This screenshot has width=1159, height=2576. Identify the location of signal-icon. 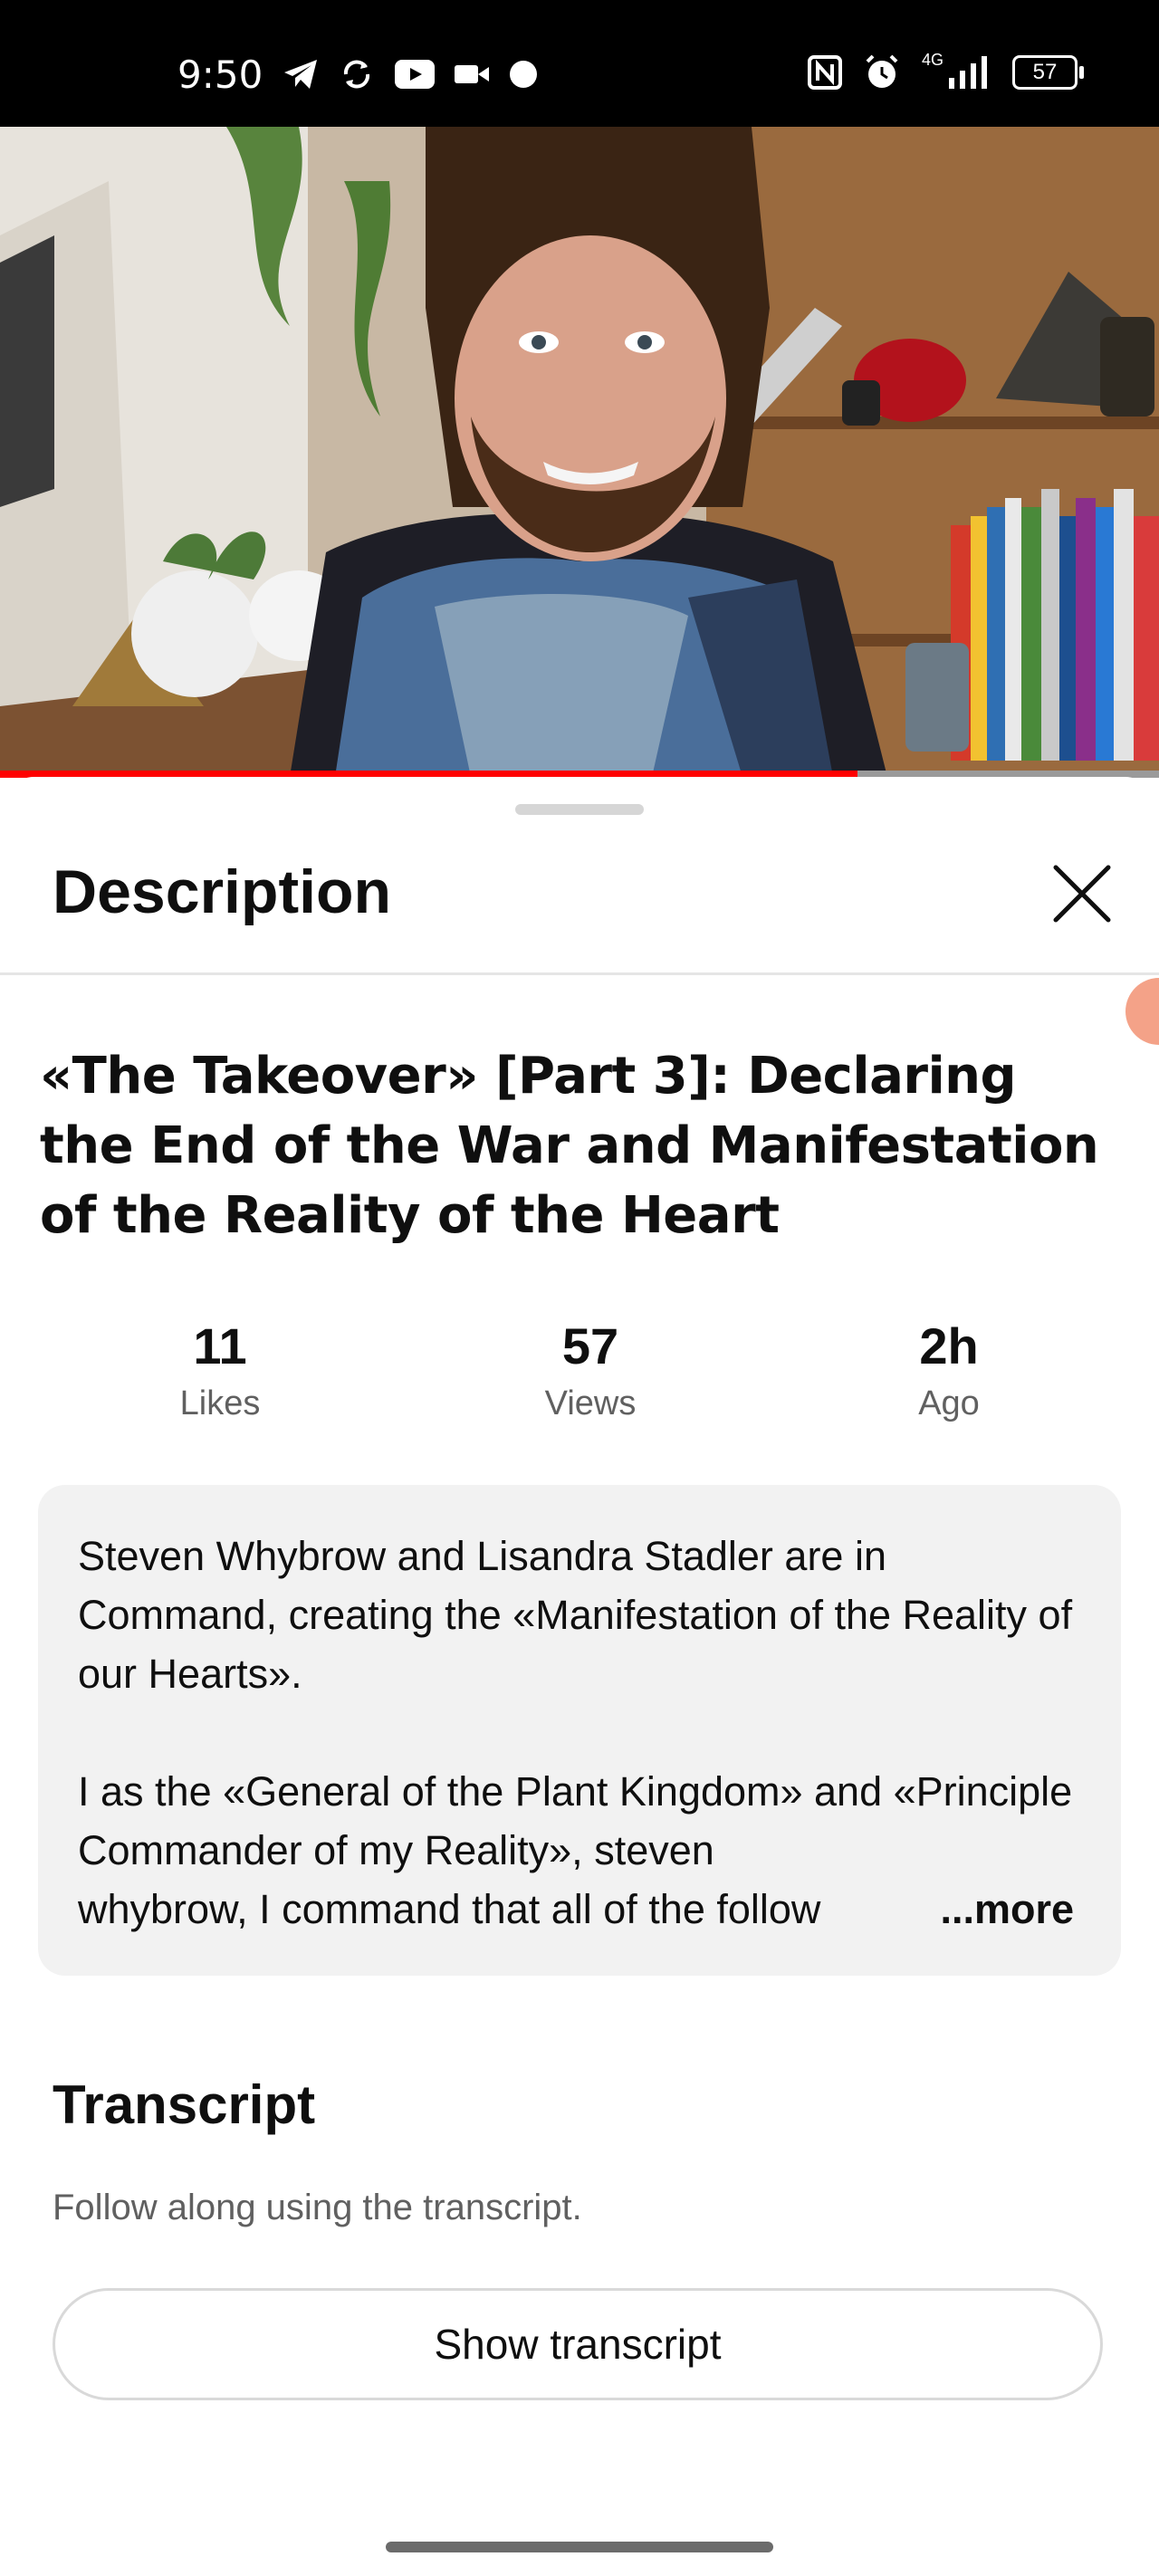
(968, 72).